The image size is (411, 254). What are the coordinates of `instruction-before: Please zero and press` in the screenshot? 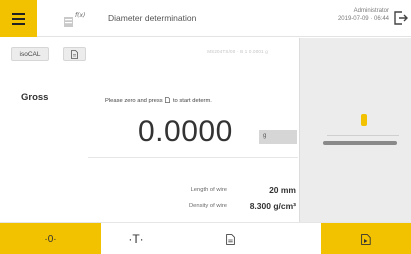 It's located at (134, 101).